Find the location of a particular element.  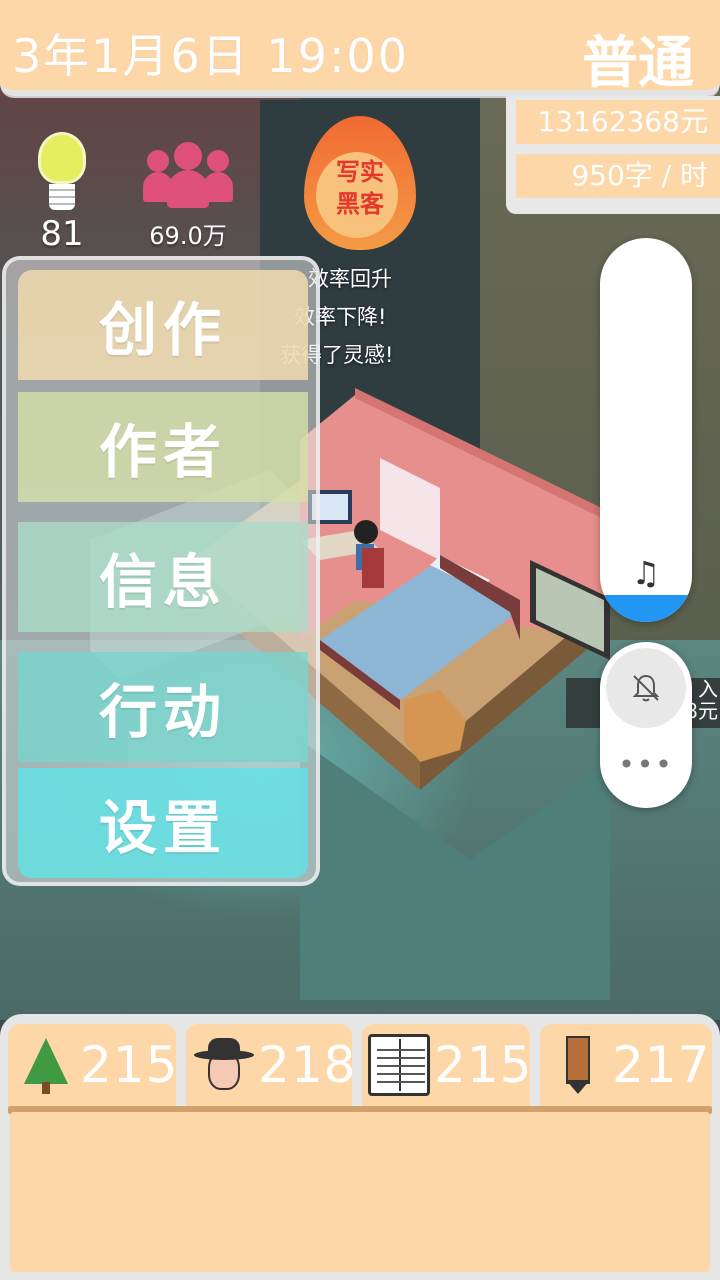

bell-off-icon is located at coordinates (646, 688).